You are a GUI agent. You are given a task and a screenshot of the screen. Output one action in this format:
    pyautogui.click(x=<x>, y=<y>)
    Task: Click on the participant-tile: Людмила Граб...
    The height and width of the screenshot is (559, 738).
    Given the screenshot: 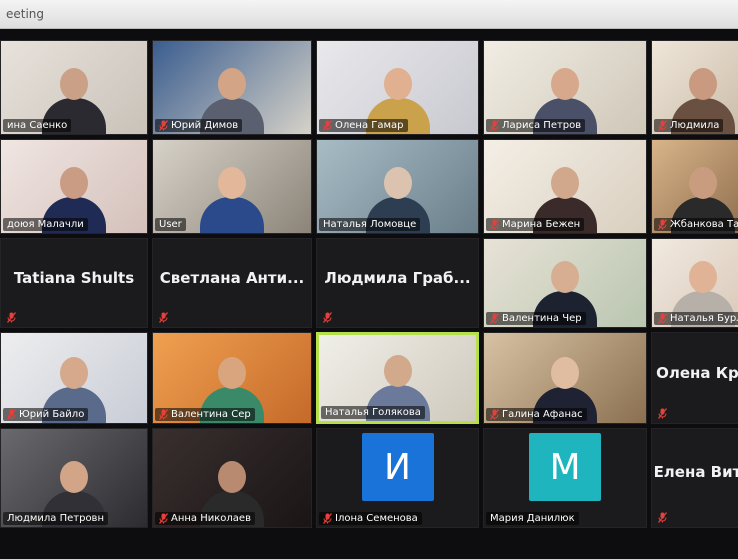 What is the action you would take?
    pyautogui.click(x=397, y=283)
    